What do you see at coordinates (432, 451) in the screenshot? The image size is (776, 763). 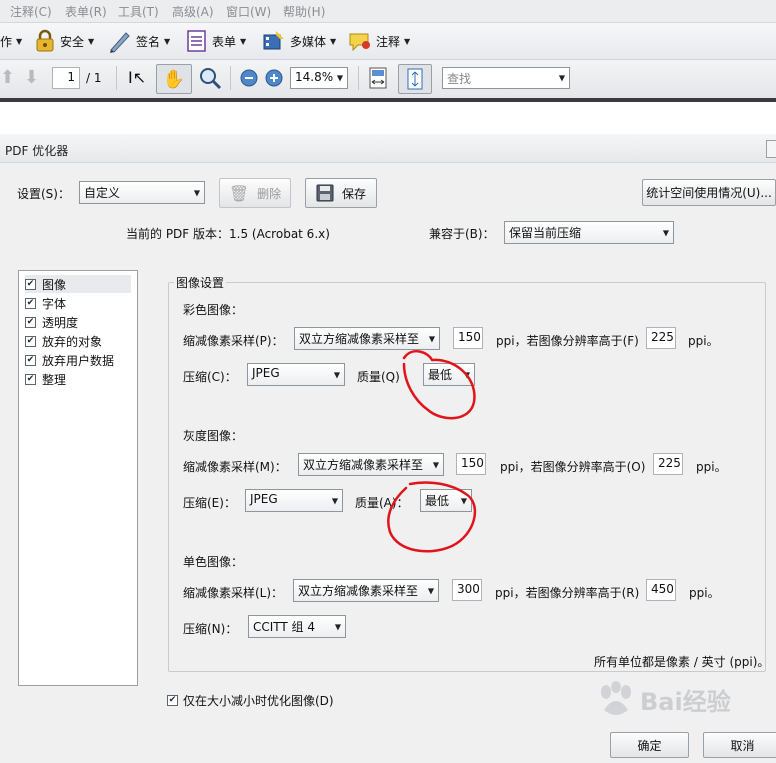 I see `annotation-overlay` at bounding box center [432, 451].